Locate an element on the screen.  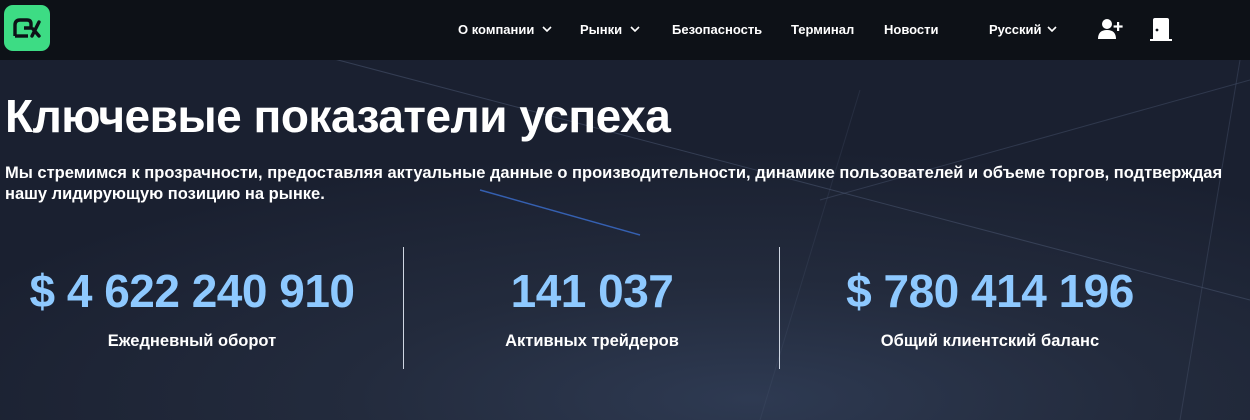
stat-client-balance: $ 780 414 196 Общий клиентский баланс is located at coordinates (990, 306).